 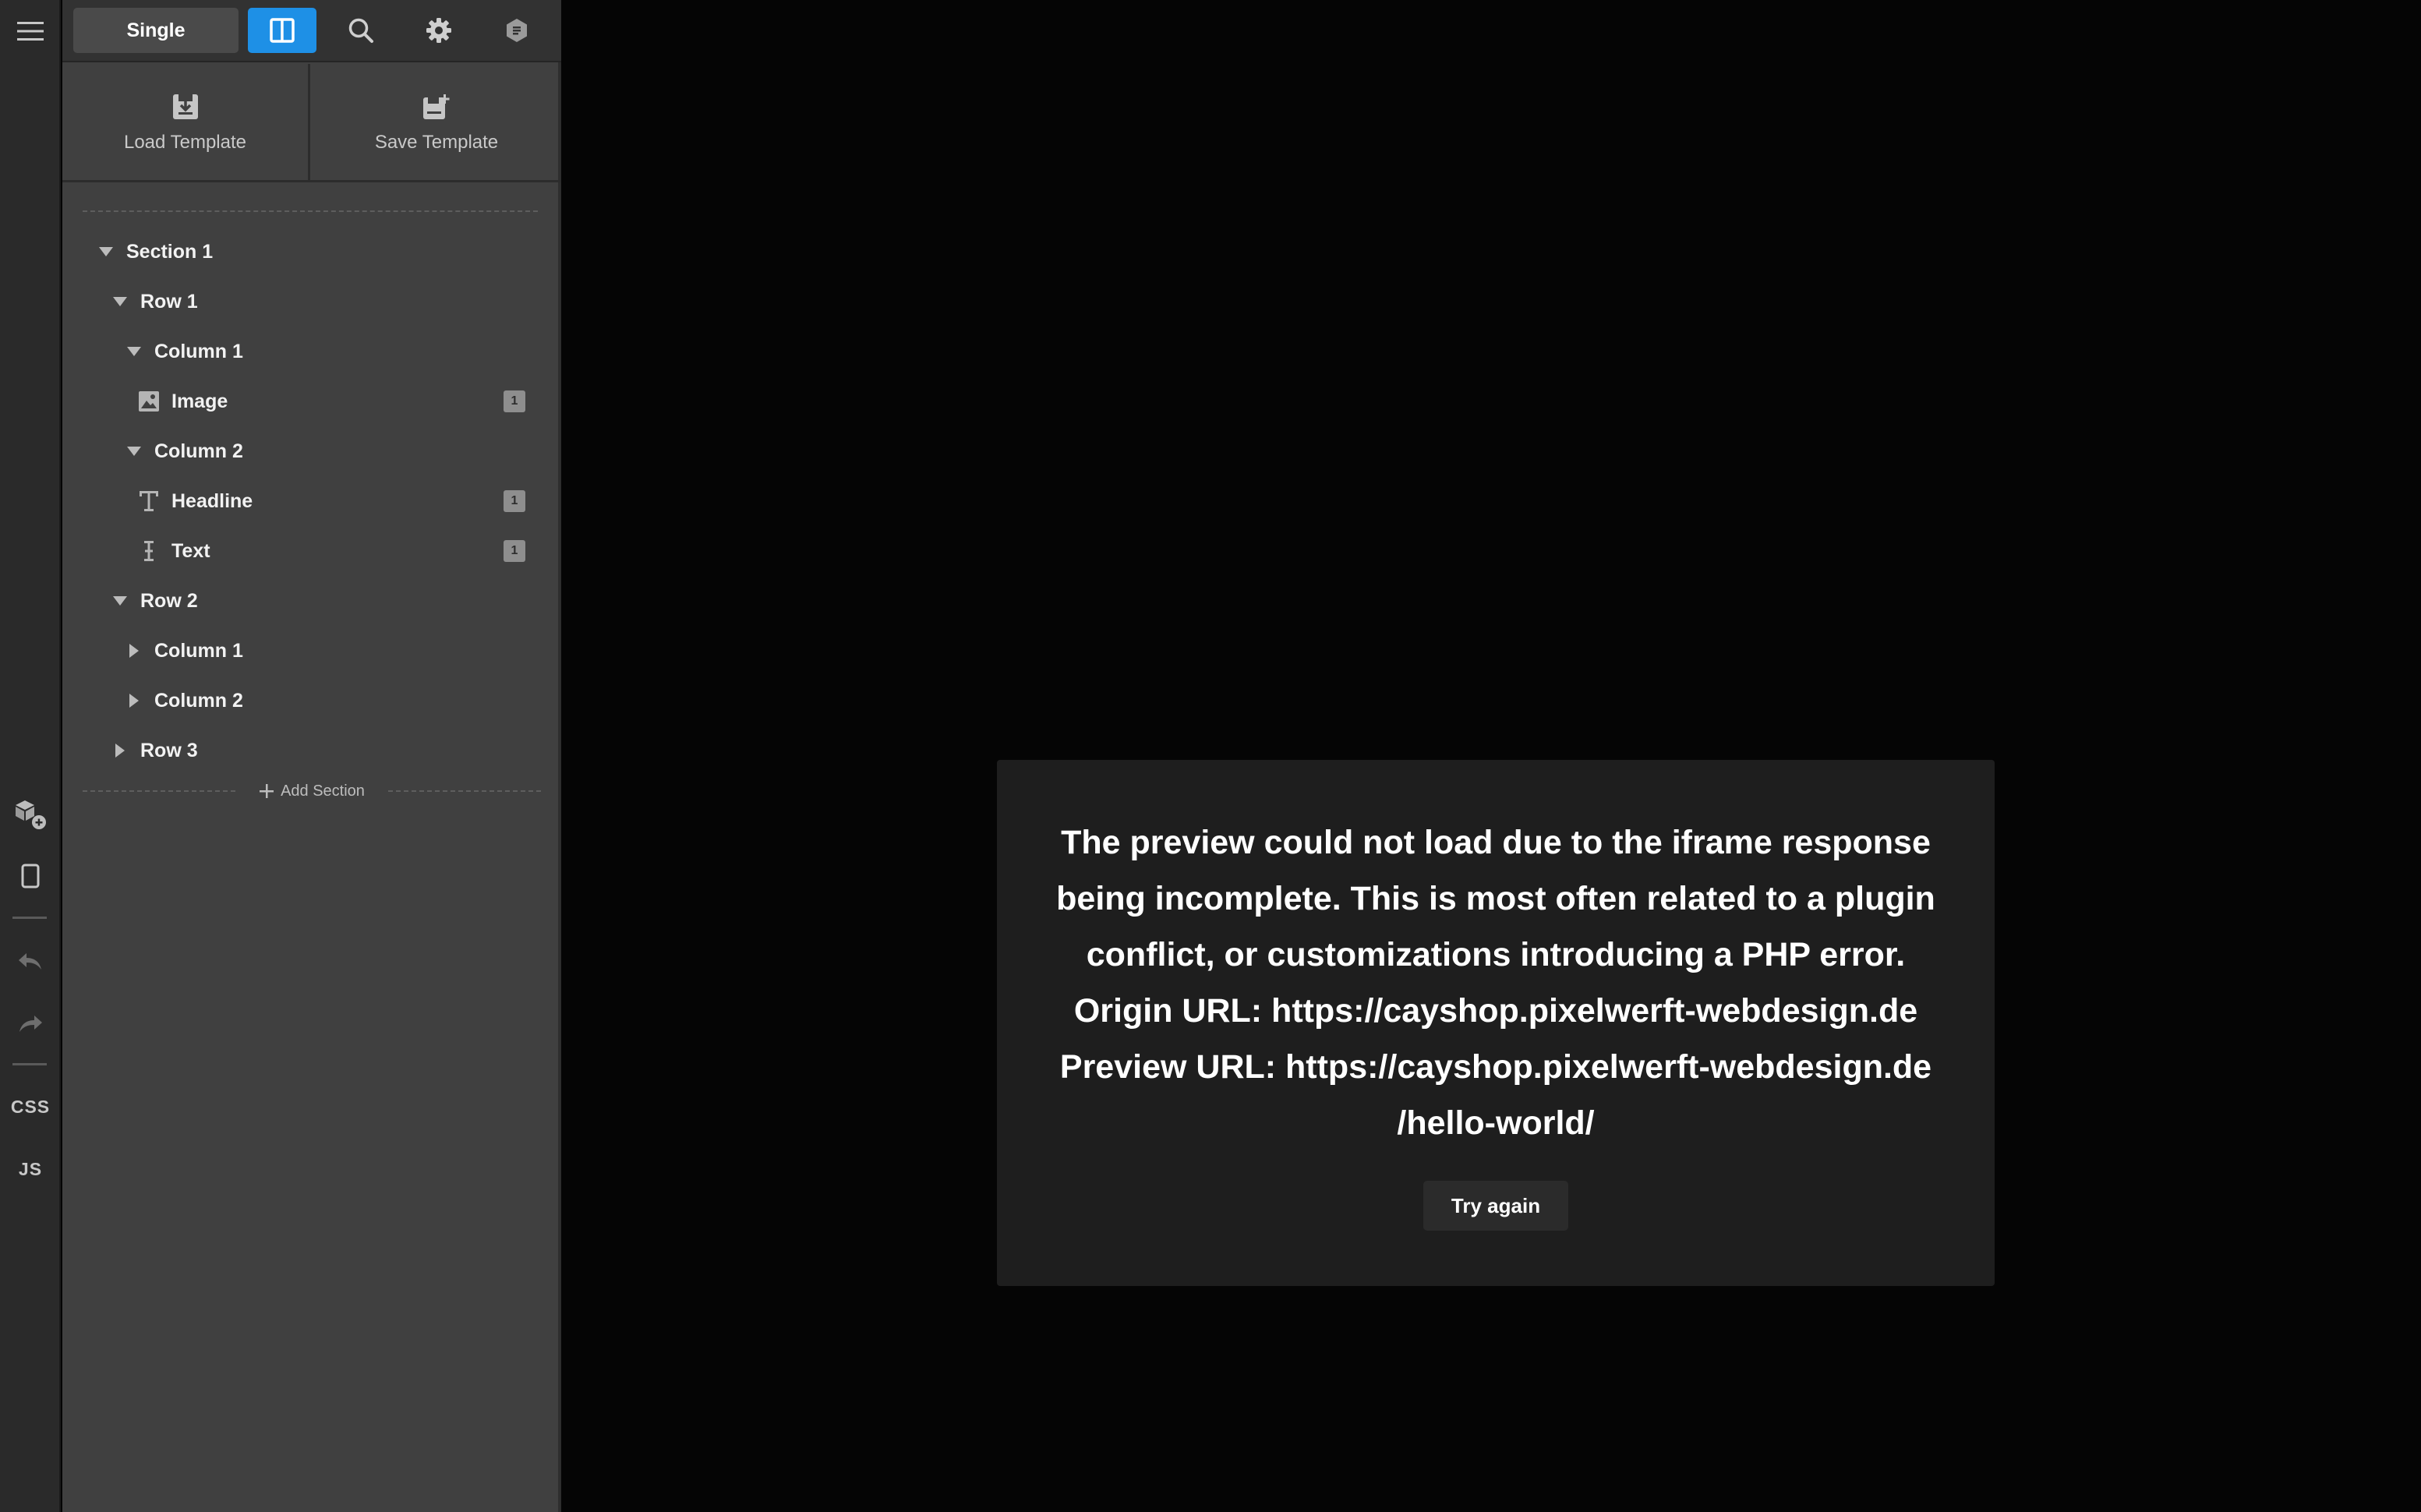 What do you see at coordinates (311, 123) in the screenshot?
I see `template-actions: Load Template Save Template` at bounding box center [311, 123].